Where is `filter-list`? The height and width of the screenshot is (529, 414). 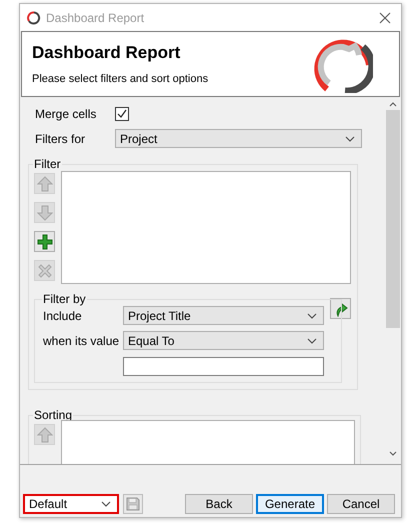
filter-list is located at coordinates (206, 227).